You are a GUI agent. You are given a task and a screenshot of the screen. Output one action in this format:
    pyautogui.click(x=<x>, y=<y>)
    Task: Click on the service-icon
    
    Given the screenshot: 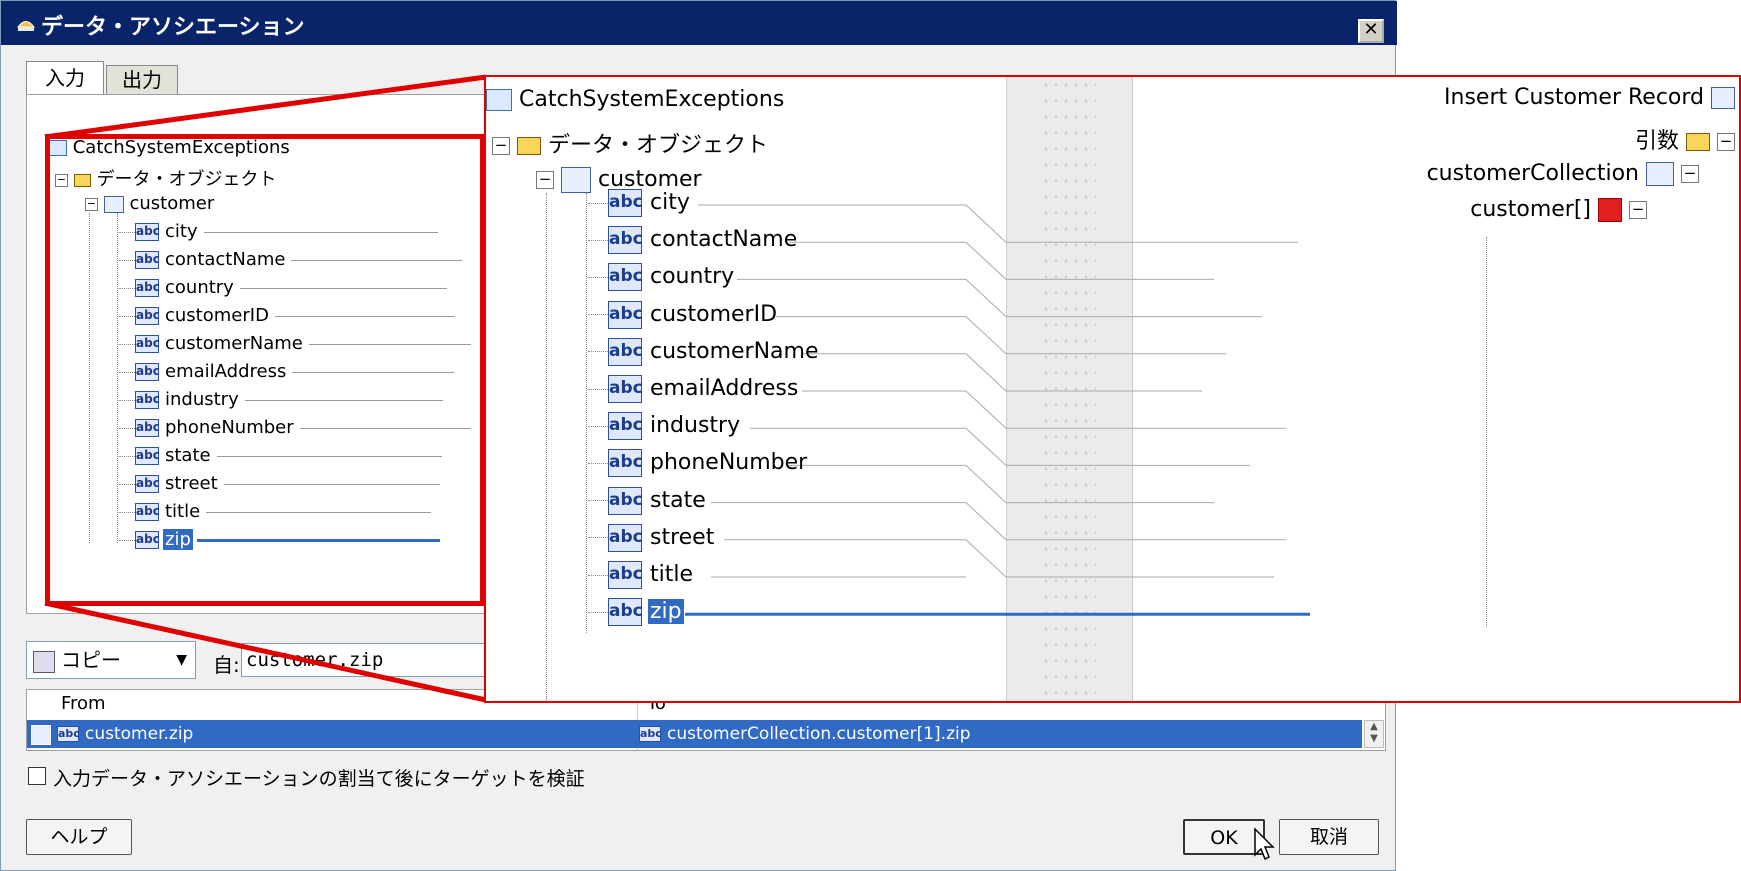 What is the action you would take?
    pyautogui.click(x=1723, y=98)
    